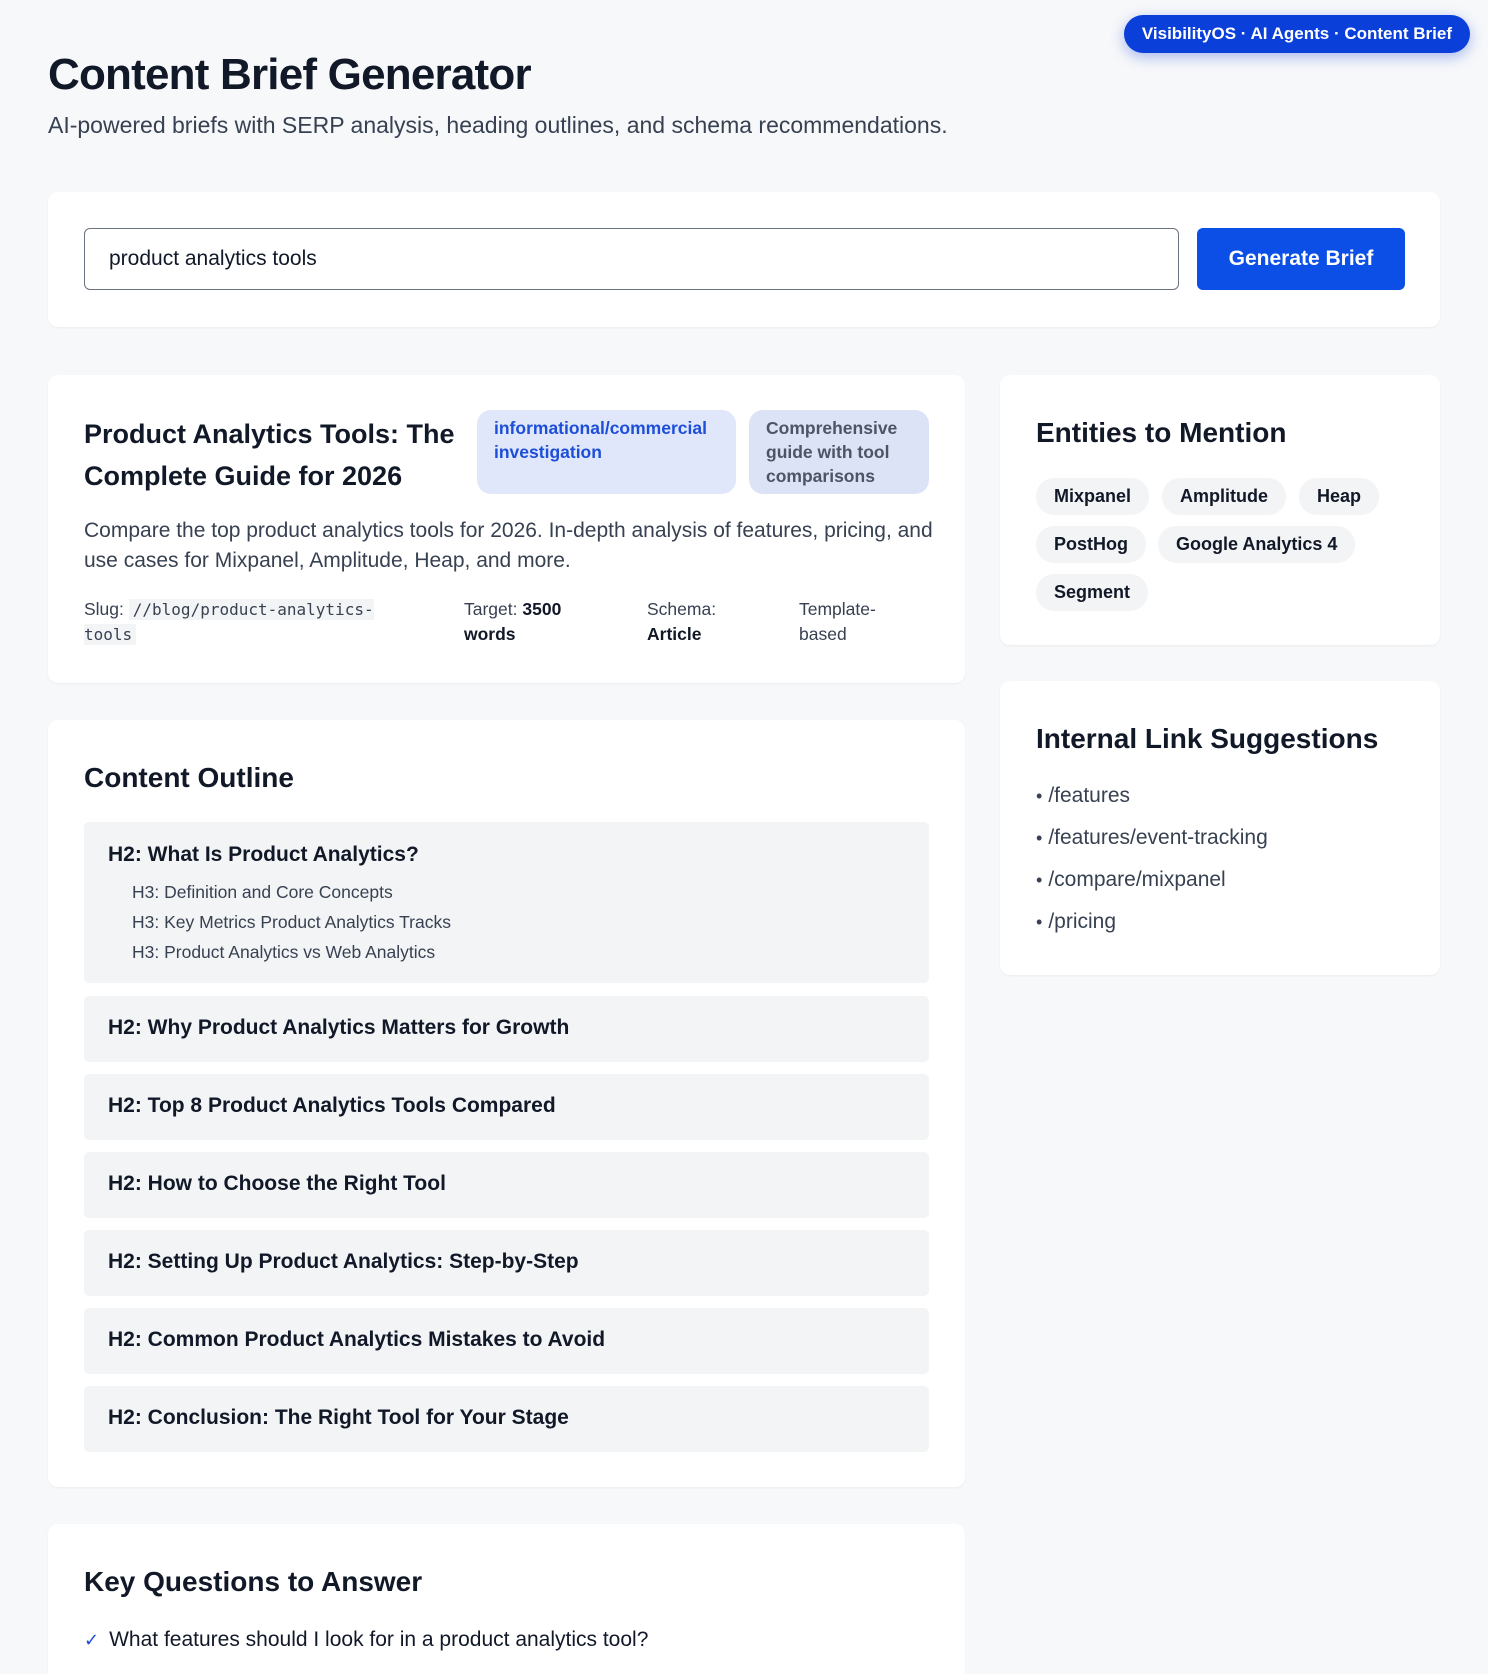 The image size is (1488, 1674). I want to click on search-intent-badge: informational/commercial investigation, so click(606, 452).